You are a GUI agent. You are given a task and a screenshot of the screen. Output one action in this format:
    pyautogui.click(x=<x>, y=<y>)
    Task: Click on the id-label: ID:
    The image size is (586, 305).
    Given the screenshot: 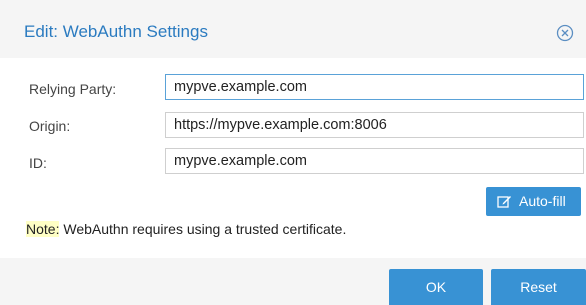 What is the action you would take?
    pyautogui.click(x=38, y=163)
    